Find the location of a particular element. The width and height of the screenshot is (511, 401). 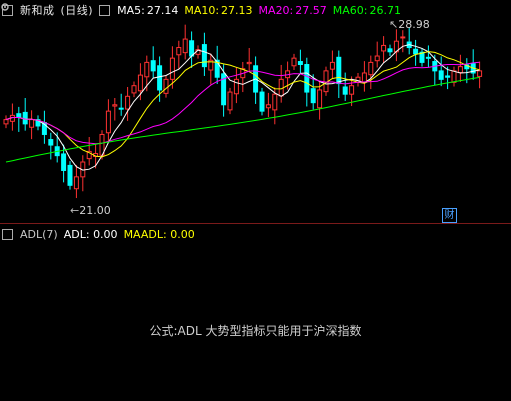

maadl-readout: MAADL: 0.00 is located at coordinates (159, 234).